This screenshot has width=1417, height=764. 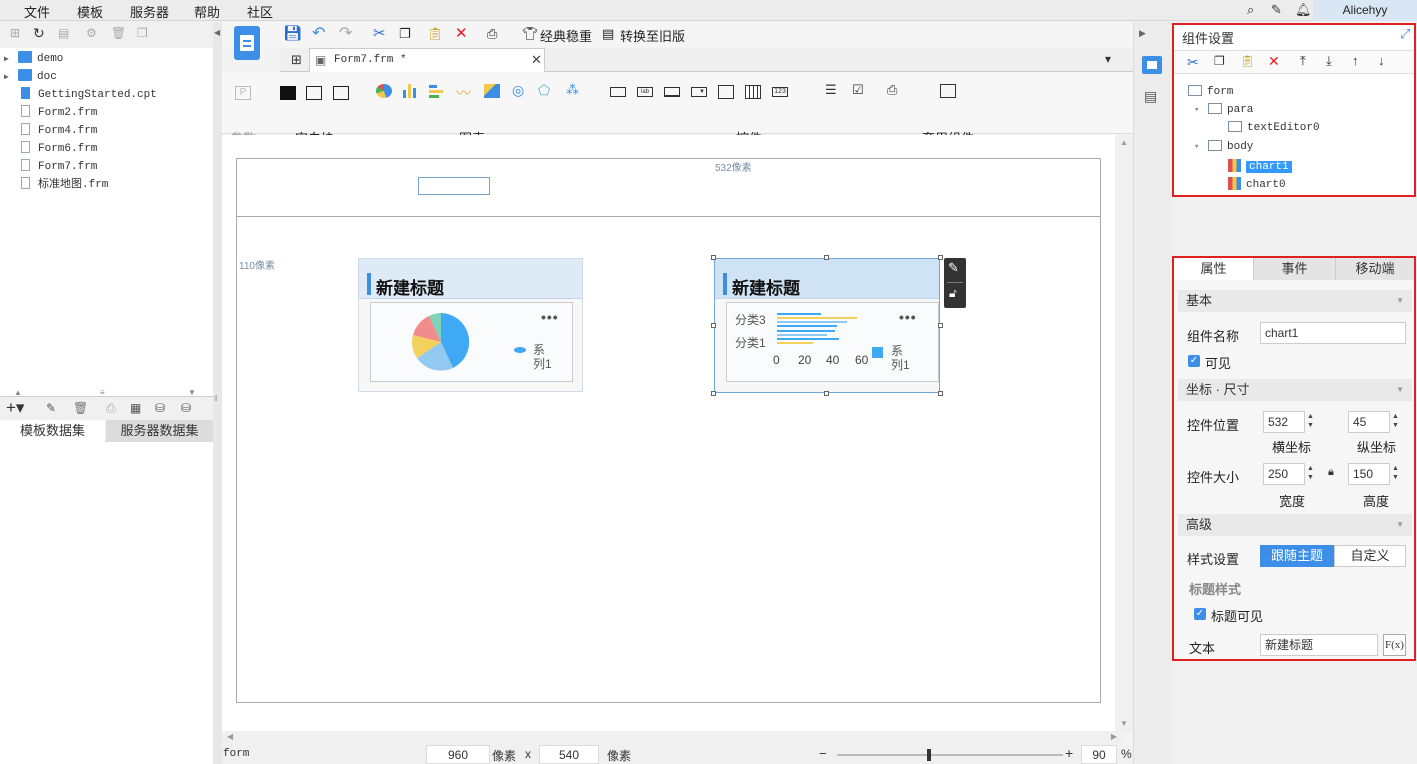 What do you see at coordinates (1295, 525) in the screenshot?
I see `section-advanced: 高级 ▼` at bounding box center [1295, 525].